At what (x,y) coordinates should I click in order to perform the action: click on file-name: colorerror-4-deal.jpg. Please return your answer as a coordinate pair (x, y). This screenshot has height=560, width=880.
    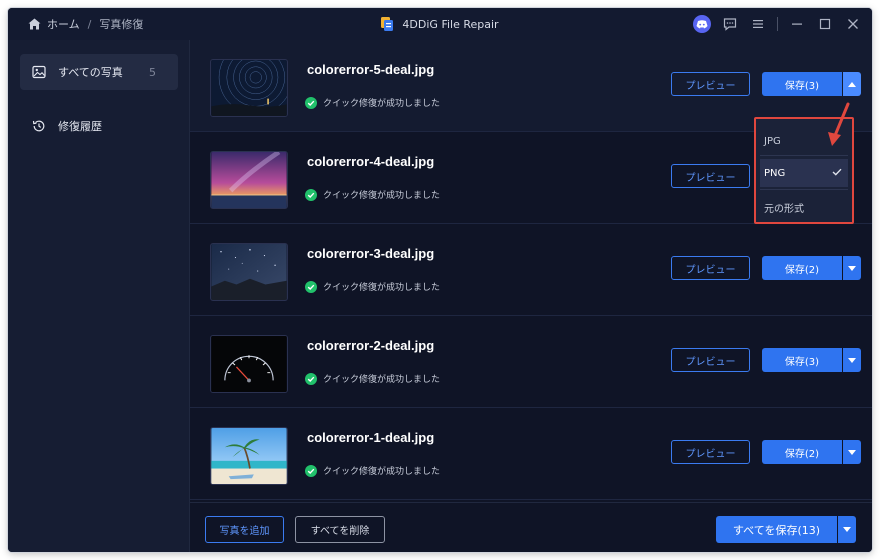
    Looking at the image, I should click on (371, 161).